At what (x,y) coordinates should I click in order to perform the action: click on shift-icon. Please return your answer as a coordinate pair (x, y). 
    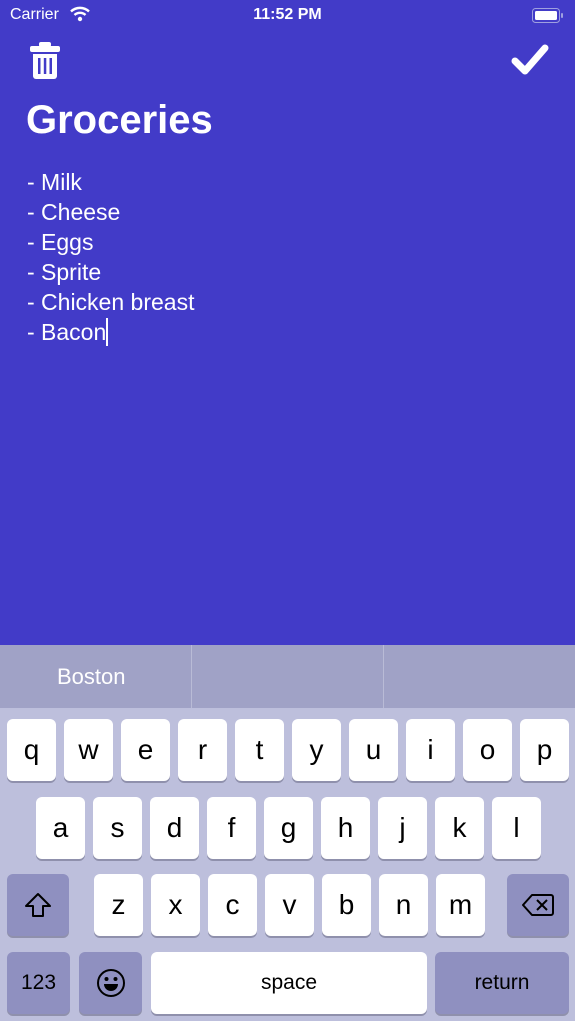
    Looking at the image, I should click on (38, 905).